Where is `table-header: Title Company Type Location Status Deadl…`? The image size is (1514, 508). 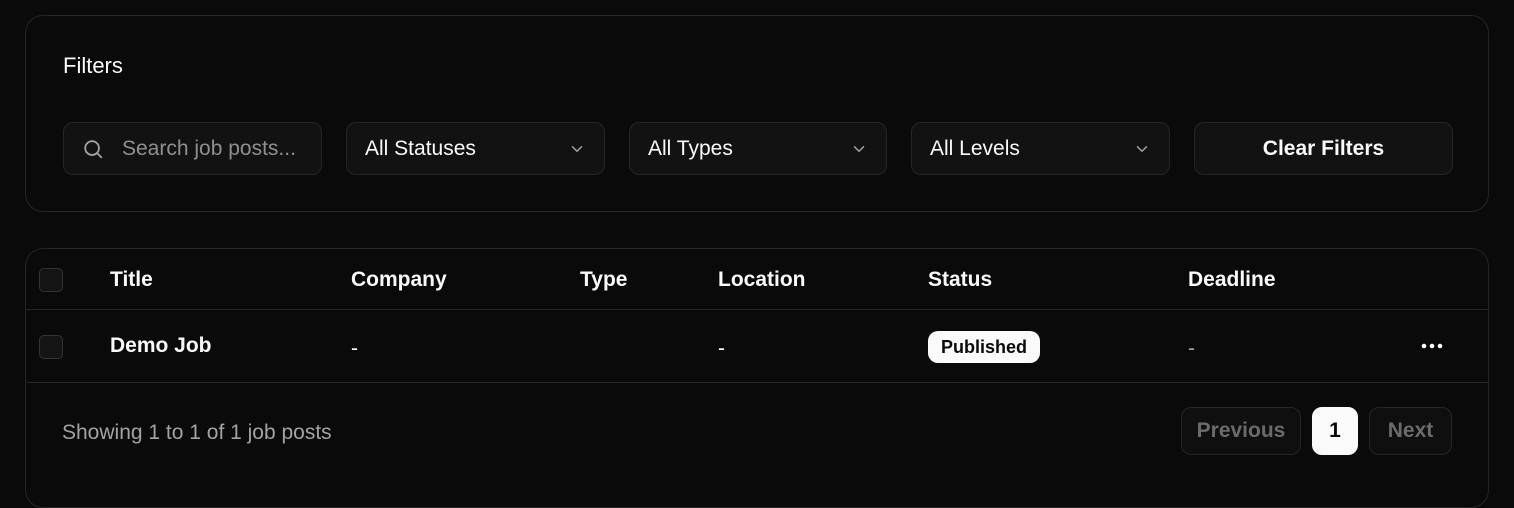 table-header: Title Company Type Location Status Deadl… is located at coordinates (757, 279).